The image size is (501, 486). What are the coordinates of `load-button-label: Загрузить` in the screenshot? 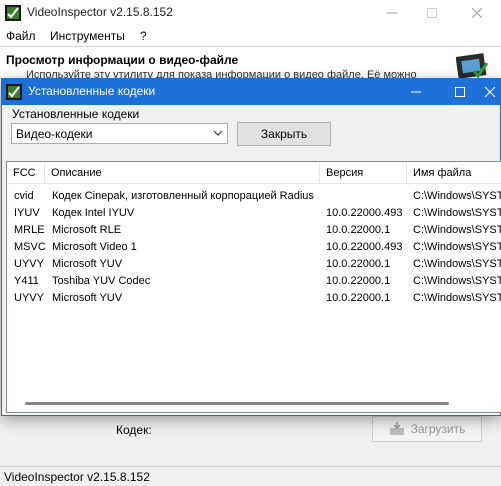 It's located at (438, 429).